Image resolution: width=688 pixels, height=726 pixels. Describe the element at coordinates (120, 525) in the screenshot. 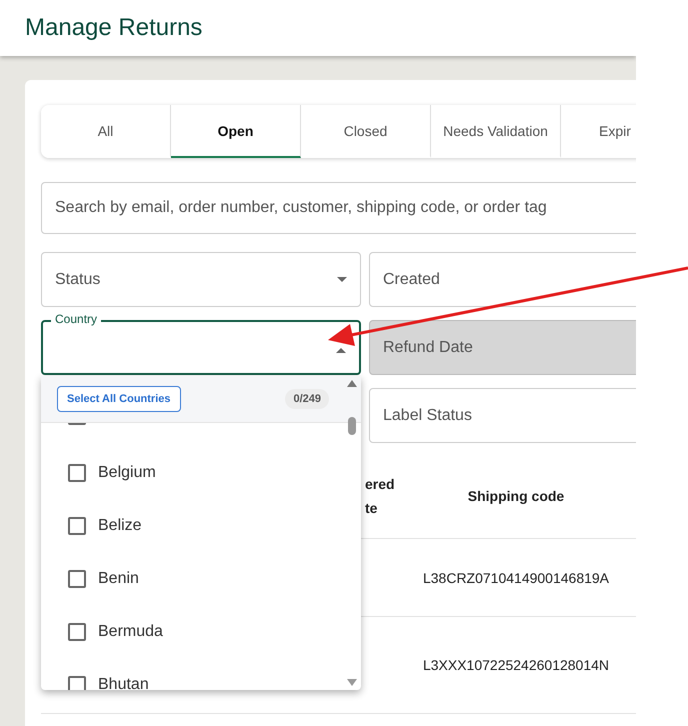

I see `option-label: Belize` at that location.